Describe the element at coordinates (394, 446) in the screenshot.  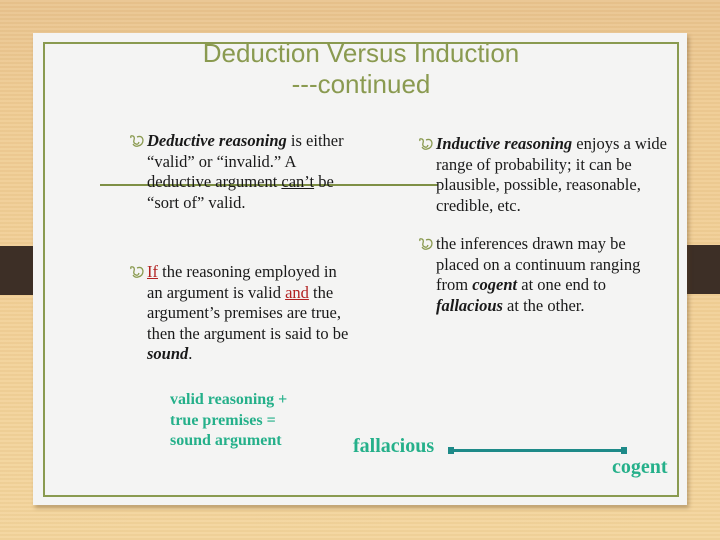
I see `fallacious-label: fallacious` at that location.